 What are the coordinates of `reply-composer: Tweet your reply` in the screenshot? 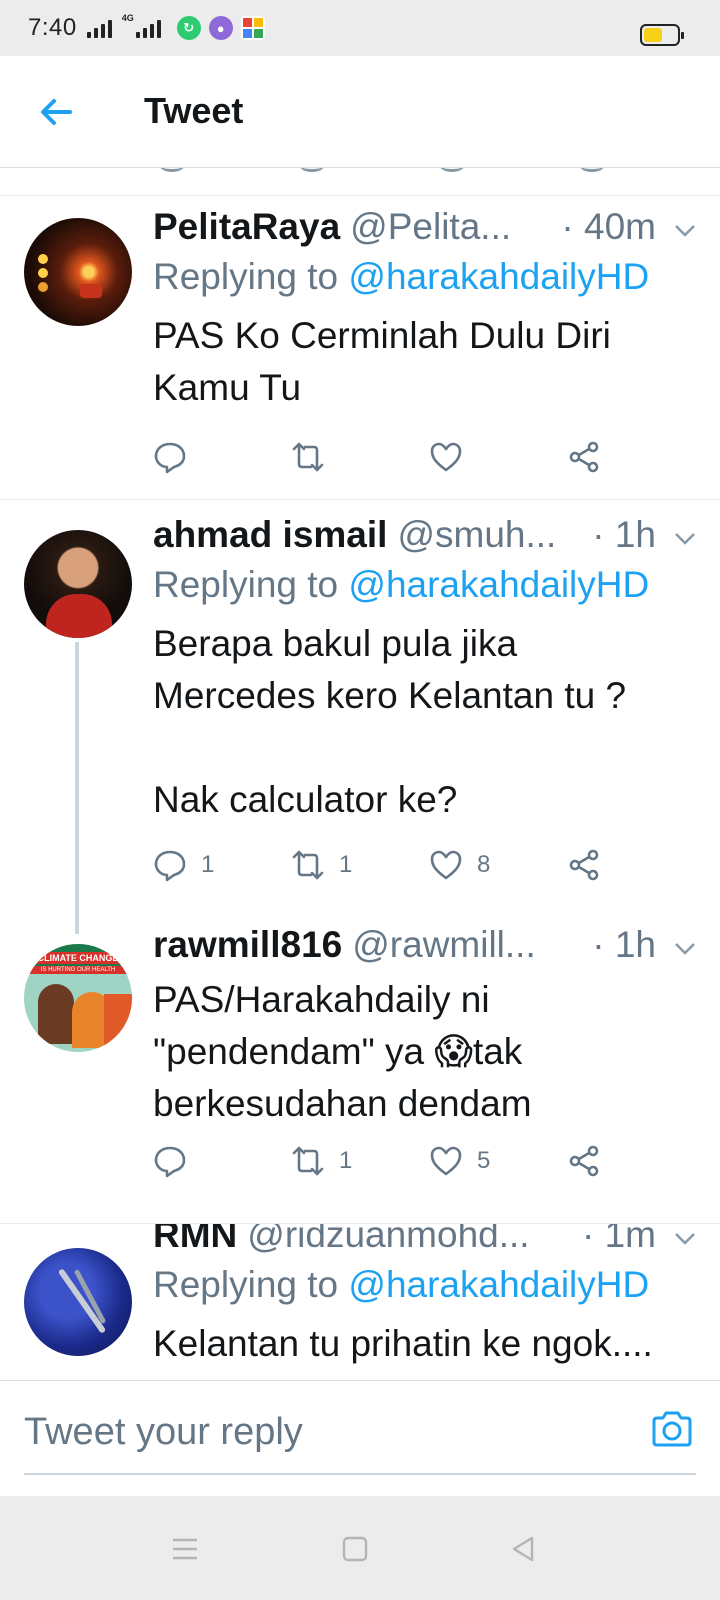 It's located at (360, 1432).